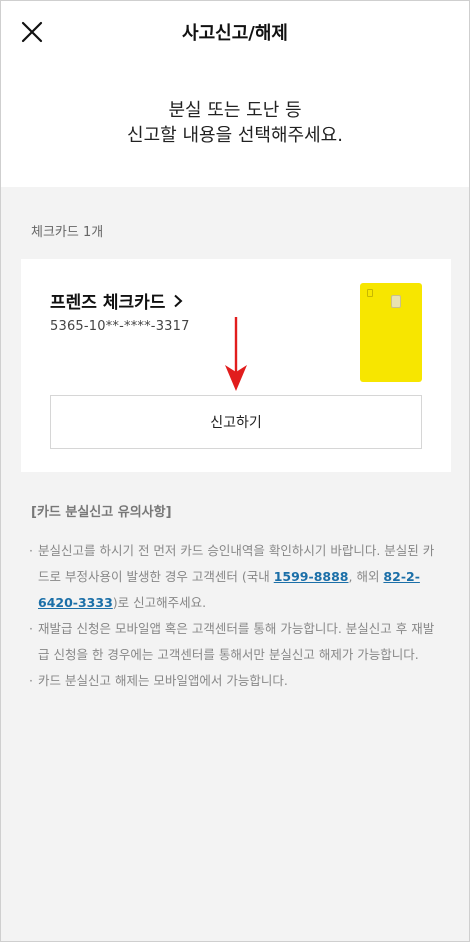 Image resolution: width=470 pixels, height=942 pixels. I want to click on card-count-label: 체크카드 1개, so click(67, 232).